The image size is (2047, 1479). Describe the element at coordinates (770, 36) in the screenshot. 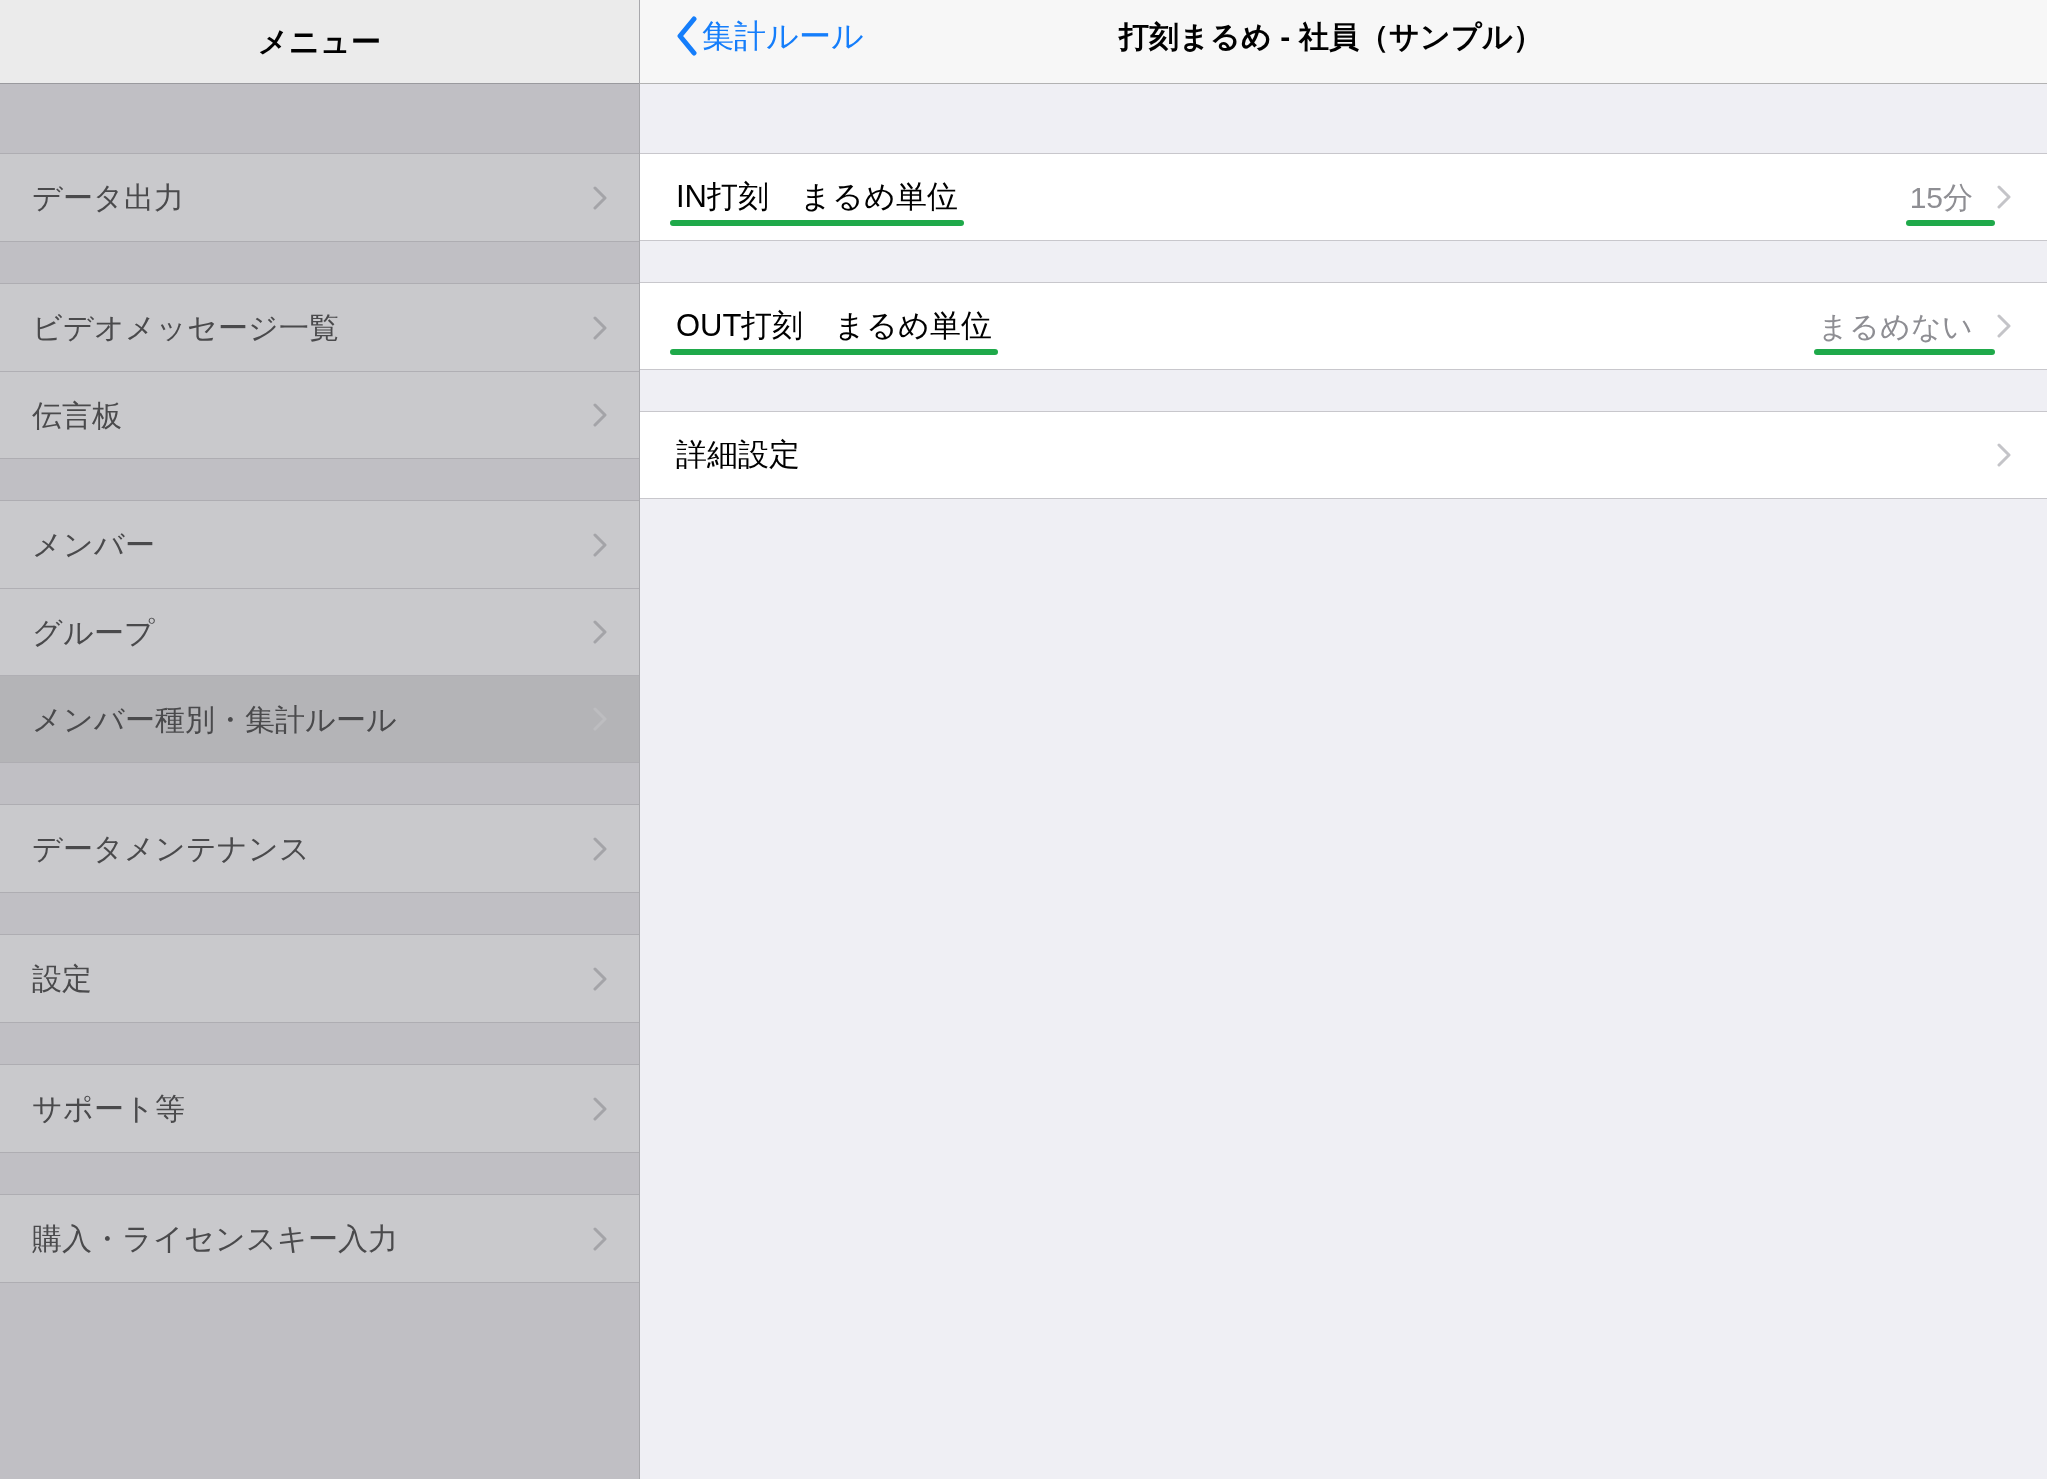

I see `back-button: 集計ルール` at that location.